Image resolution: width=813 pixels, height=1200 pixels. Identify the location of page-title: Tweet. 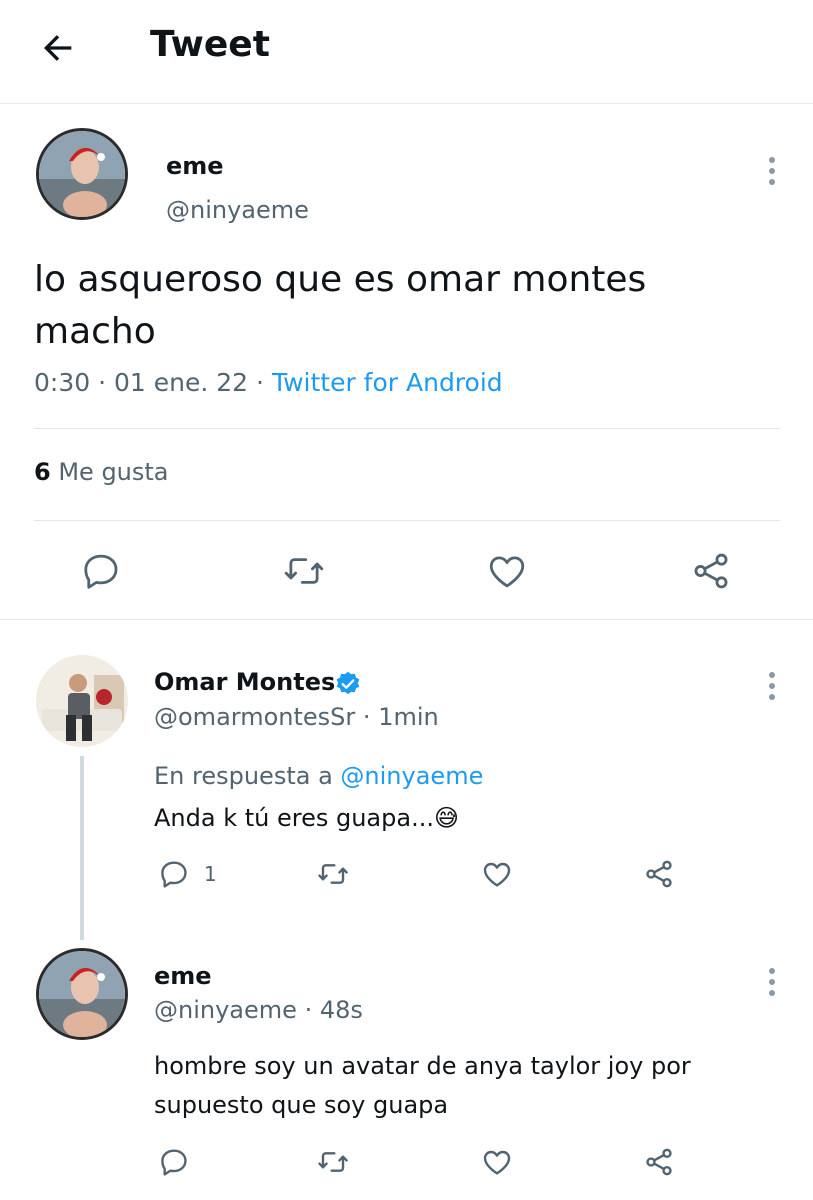
(210, 44).